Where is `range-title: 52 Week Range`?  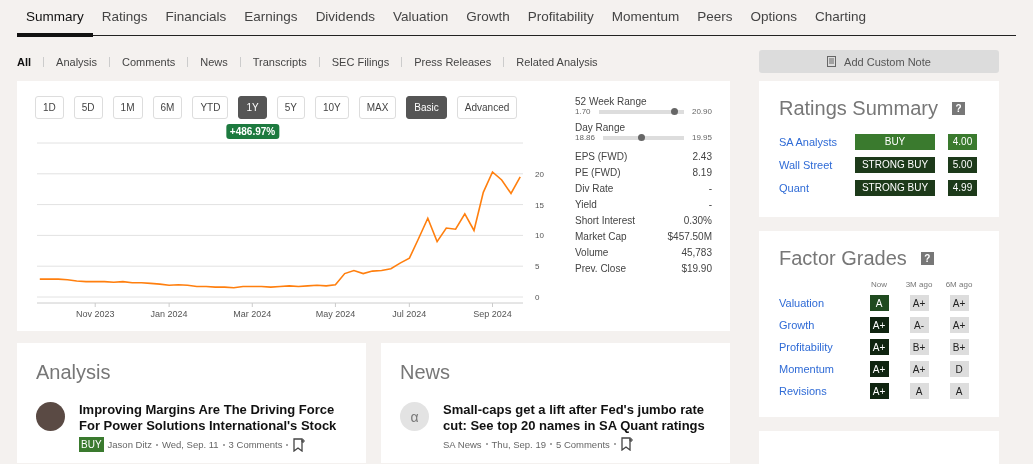
range-title: 52 Week Range is located at coordinates (611, 101).